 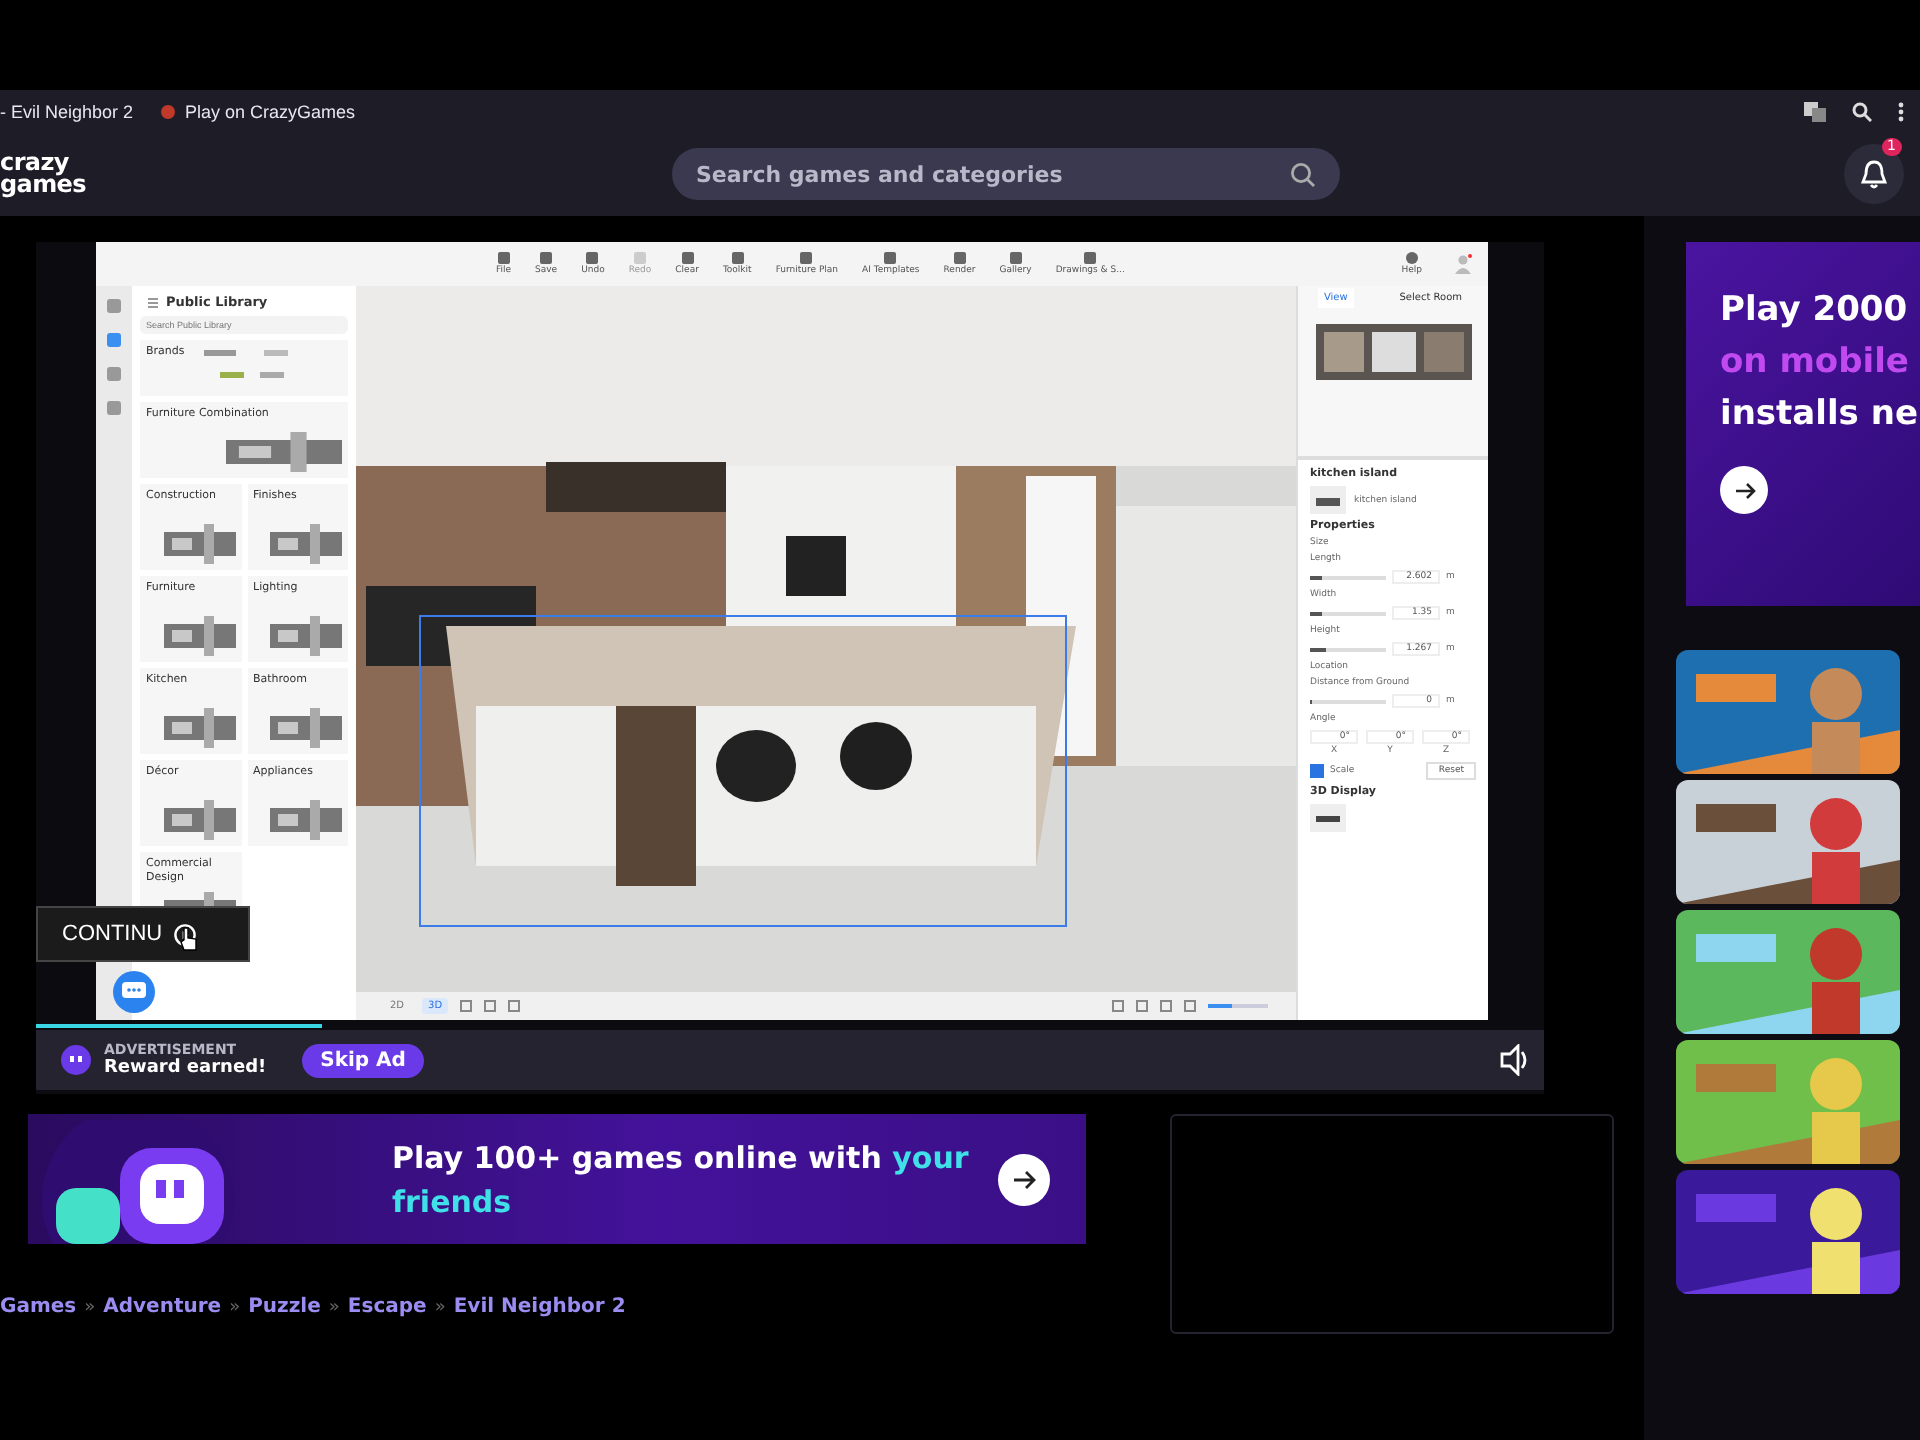 I want to click on tab-subtitle: Play on CrazyGames, so click(x=270, y=111).